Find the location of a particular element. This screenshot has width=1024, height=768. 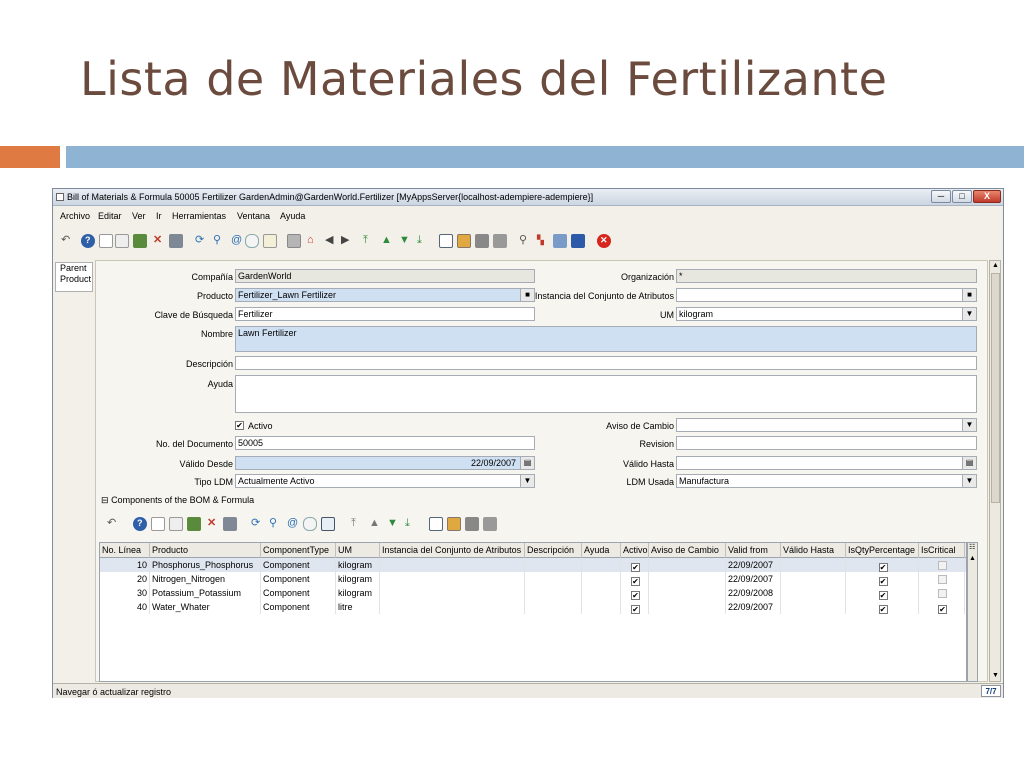

valido-desde-field: 22/09/2007 ▤ is located at coordinates (385, 463).